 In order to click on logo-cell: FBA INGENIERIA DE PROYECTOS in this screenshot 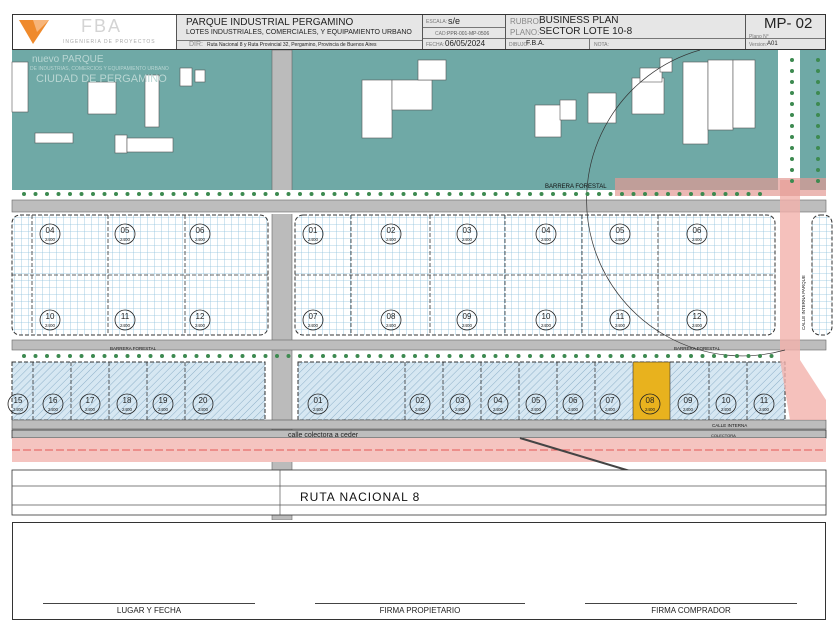, I will do `click(95, 32)`.